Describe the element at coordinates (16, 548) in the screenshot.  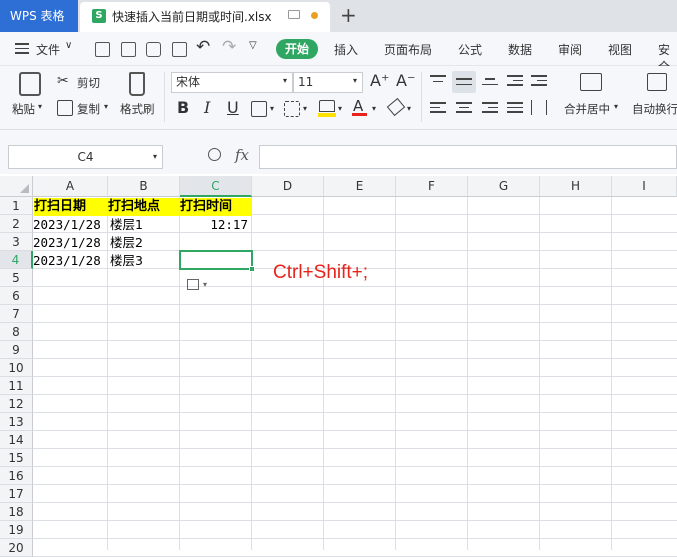
I see `row-header-20: 20` at that location.